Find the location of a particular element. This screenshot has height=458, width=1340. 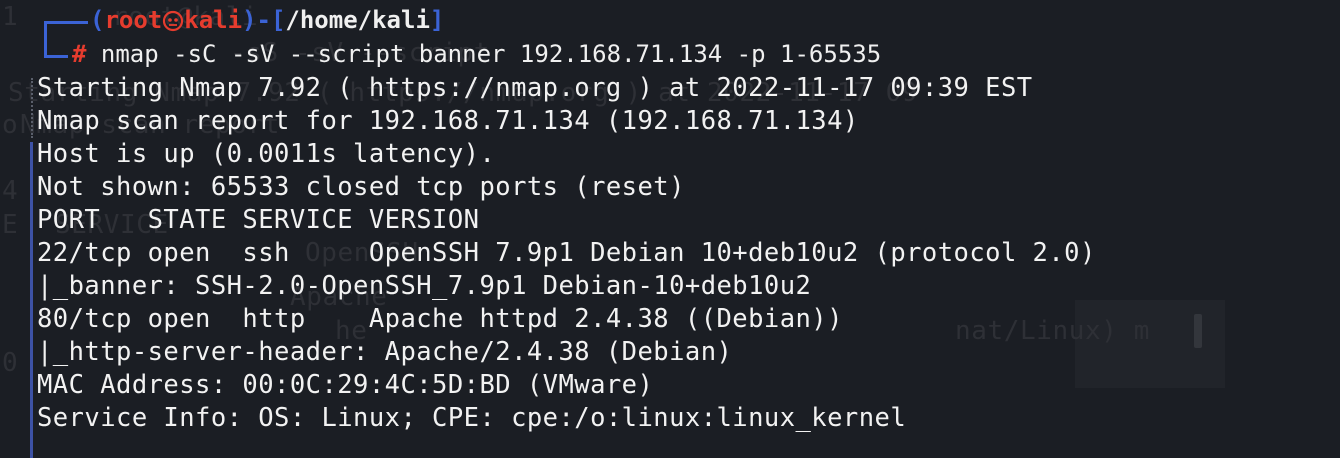

prompt-symbol: # is located at coordinates (79, 54).